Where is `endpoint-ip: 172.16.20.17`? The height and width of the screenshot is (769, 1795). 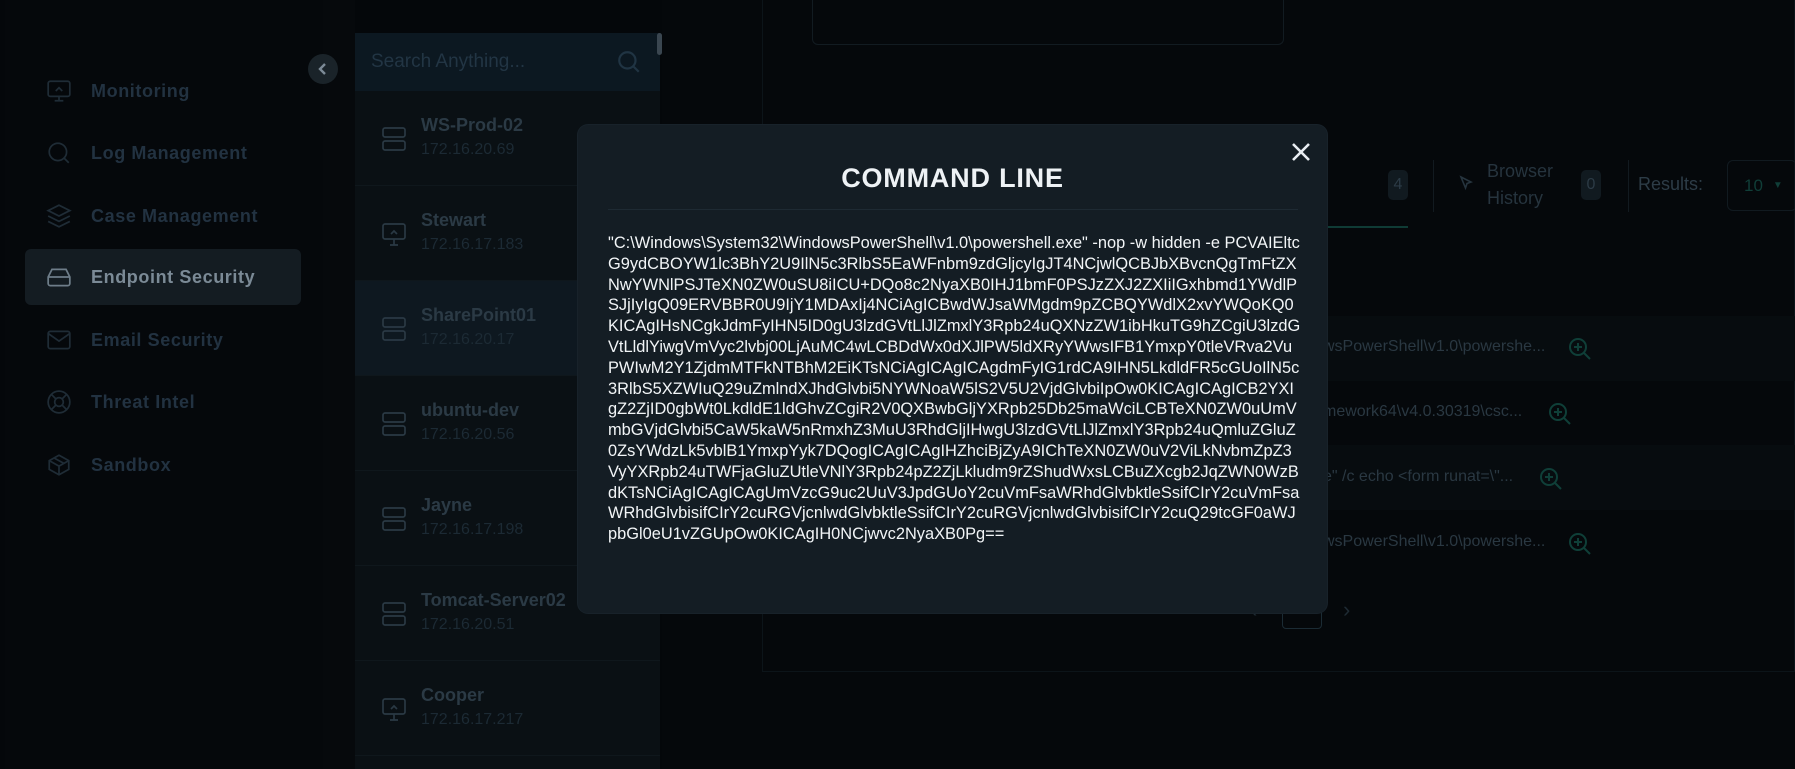 endpoint-ip: 172.16.20.17 is located at coordinates (468, 339).